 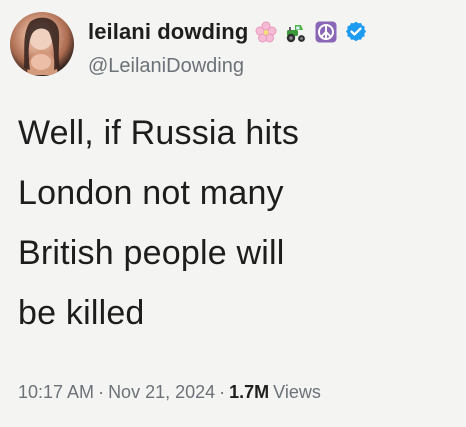 What do you see at coordinates (81, 313) in the screenshot?
I see `tweet-text-line: be killed` at bounding box center [81, 313].